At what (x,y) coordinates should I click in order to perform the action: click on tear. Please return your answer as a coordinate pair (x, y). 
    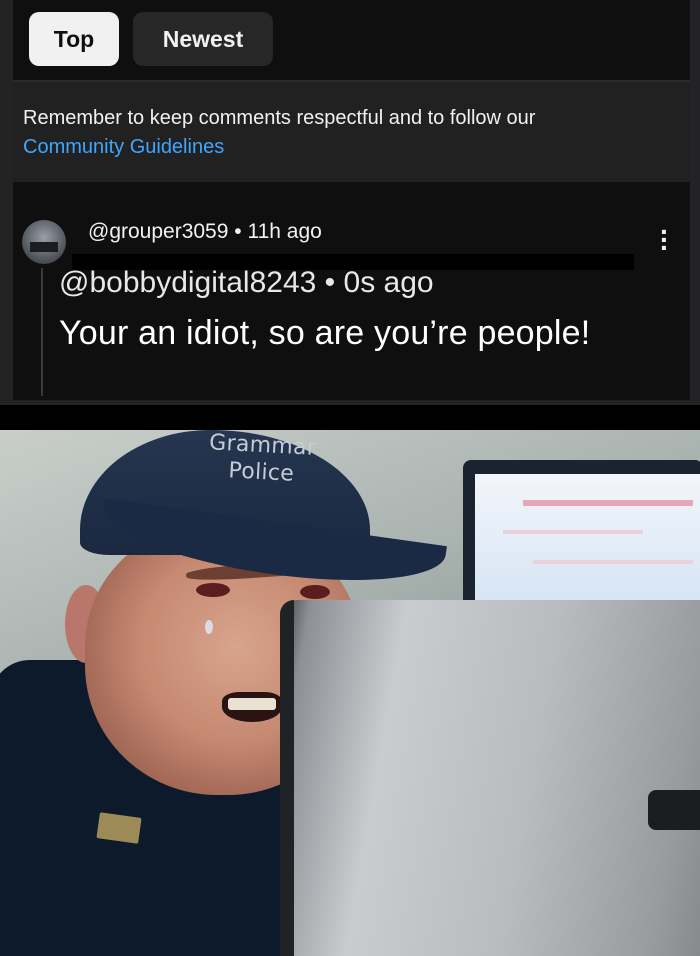
    Looking at the image, I should click on (209, 627).